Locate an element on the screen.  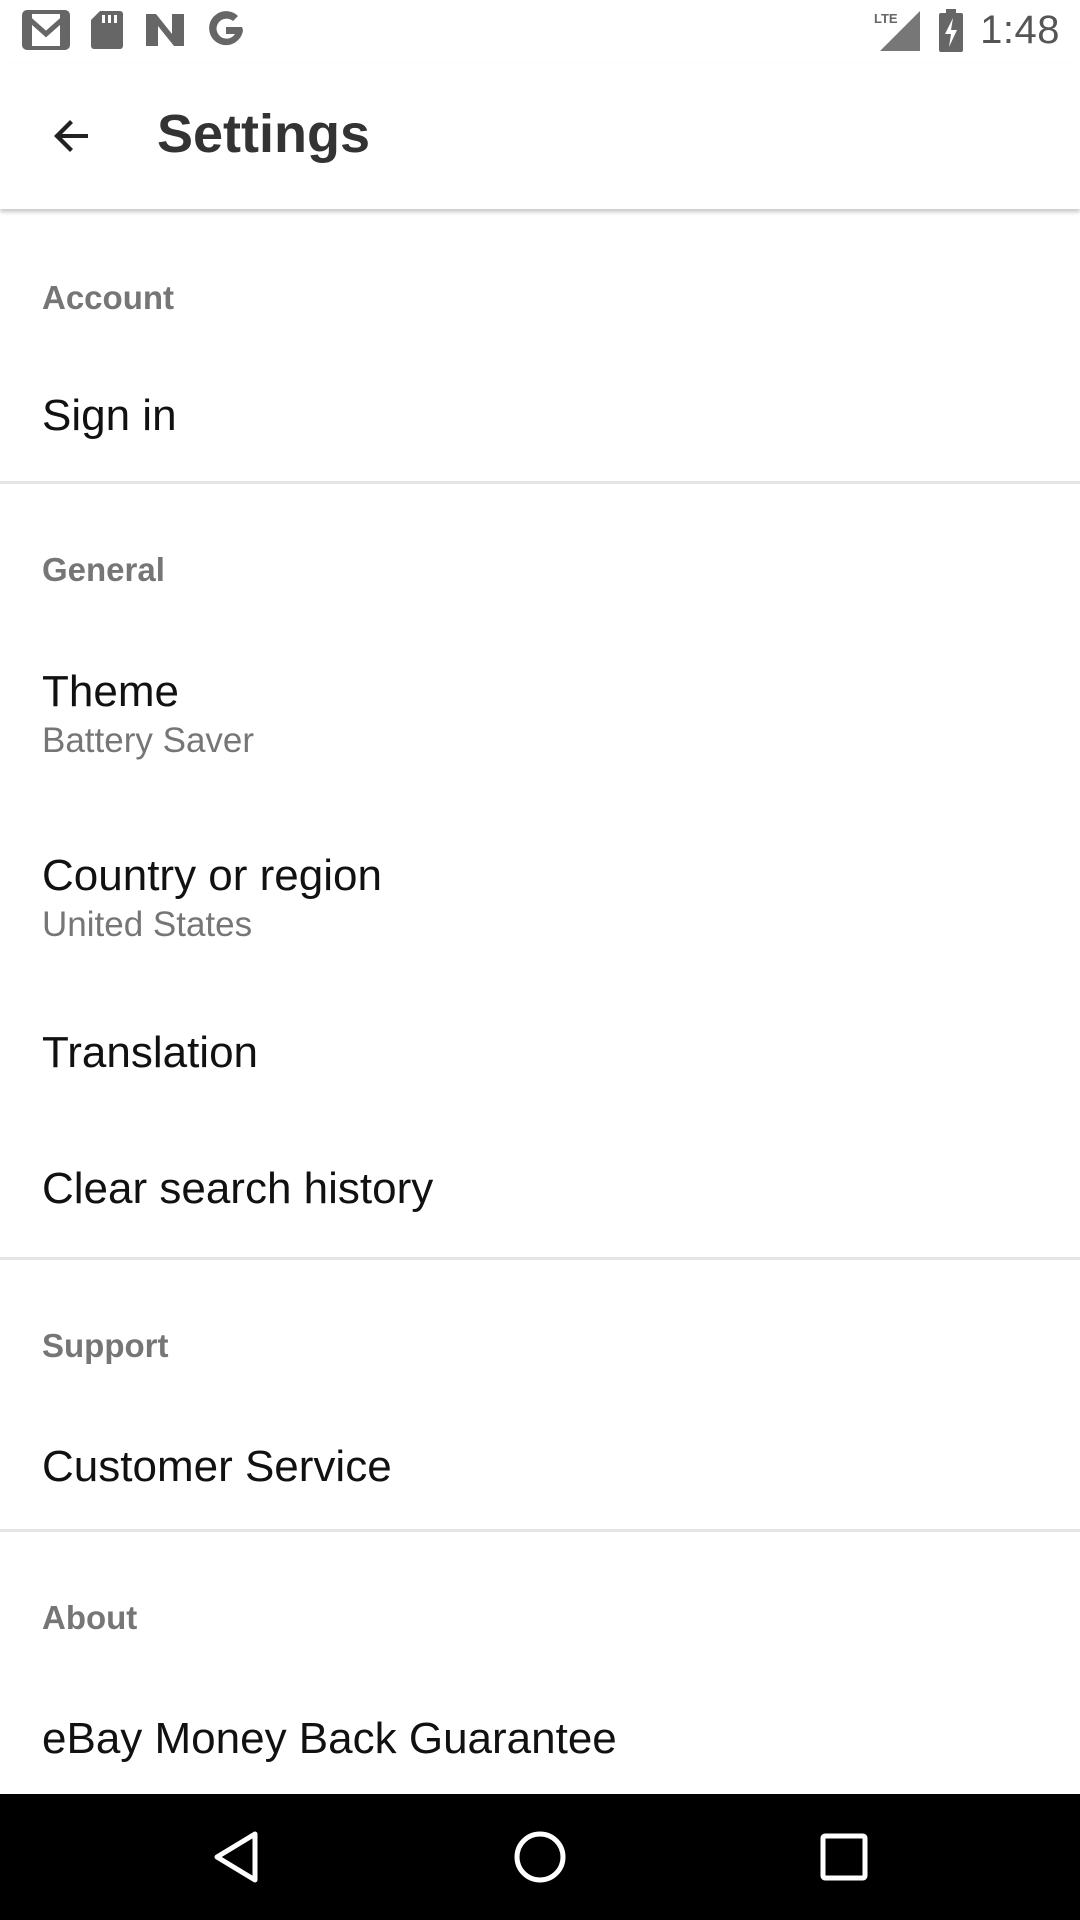
section-header-general: General is located at coordinates (103, 569).